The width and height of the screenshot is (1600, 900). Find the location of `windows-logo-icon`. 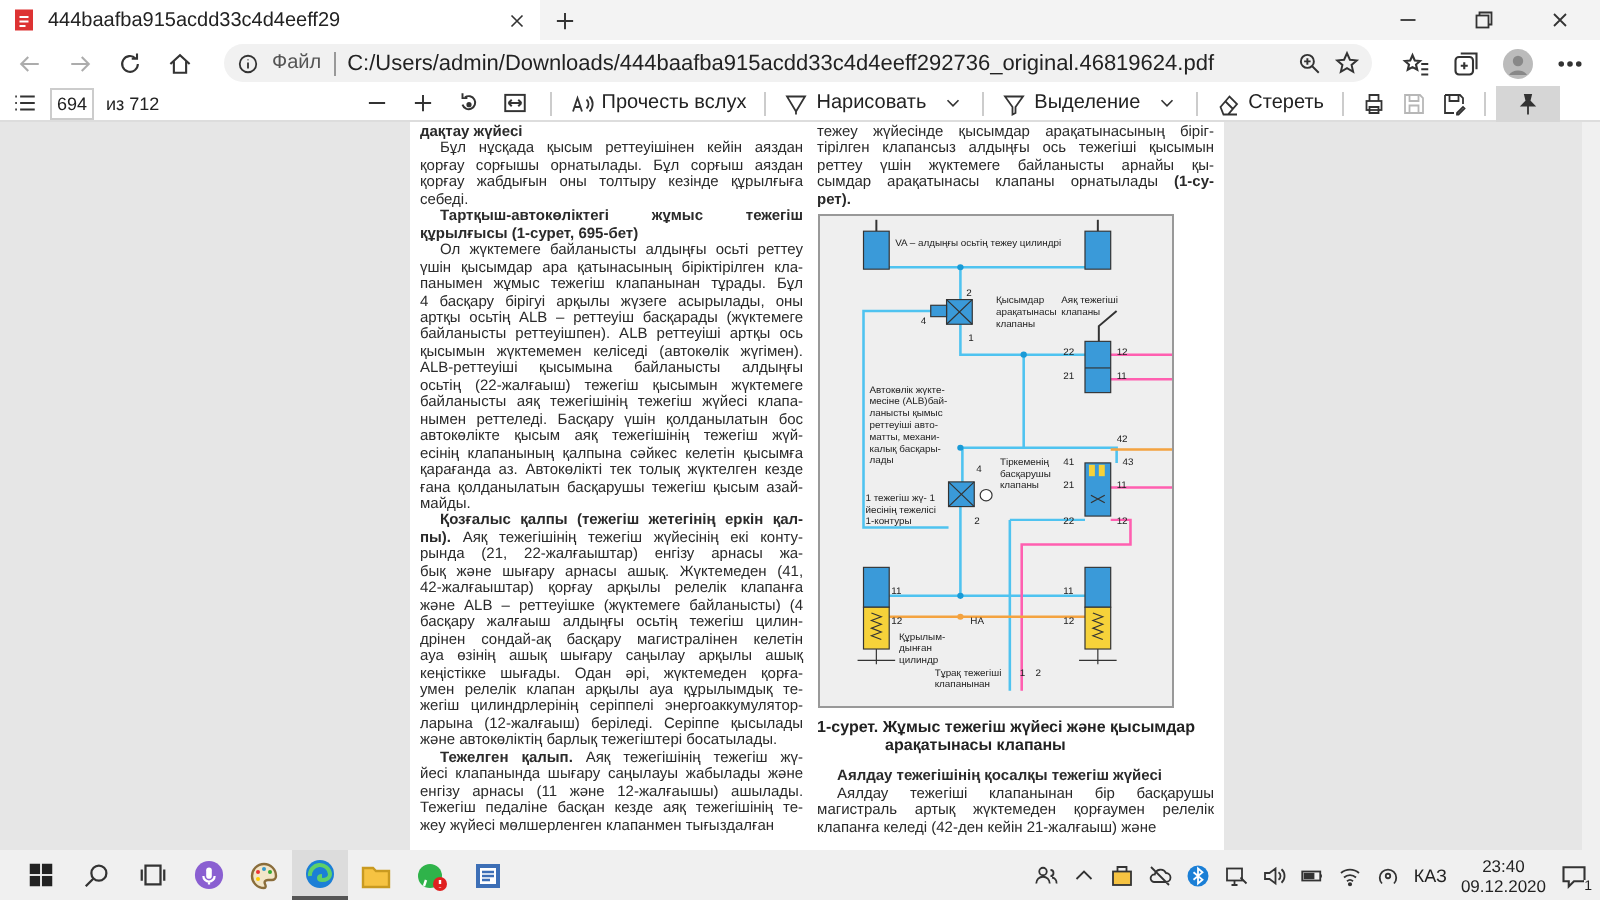

windows-logo-icon is located at coordinates (40, 875).